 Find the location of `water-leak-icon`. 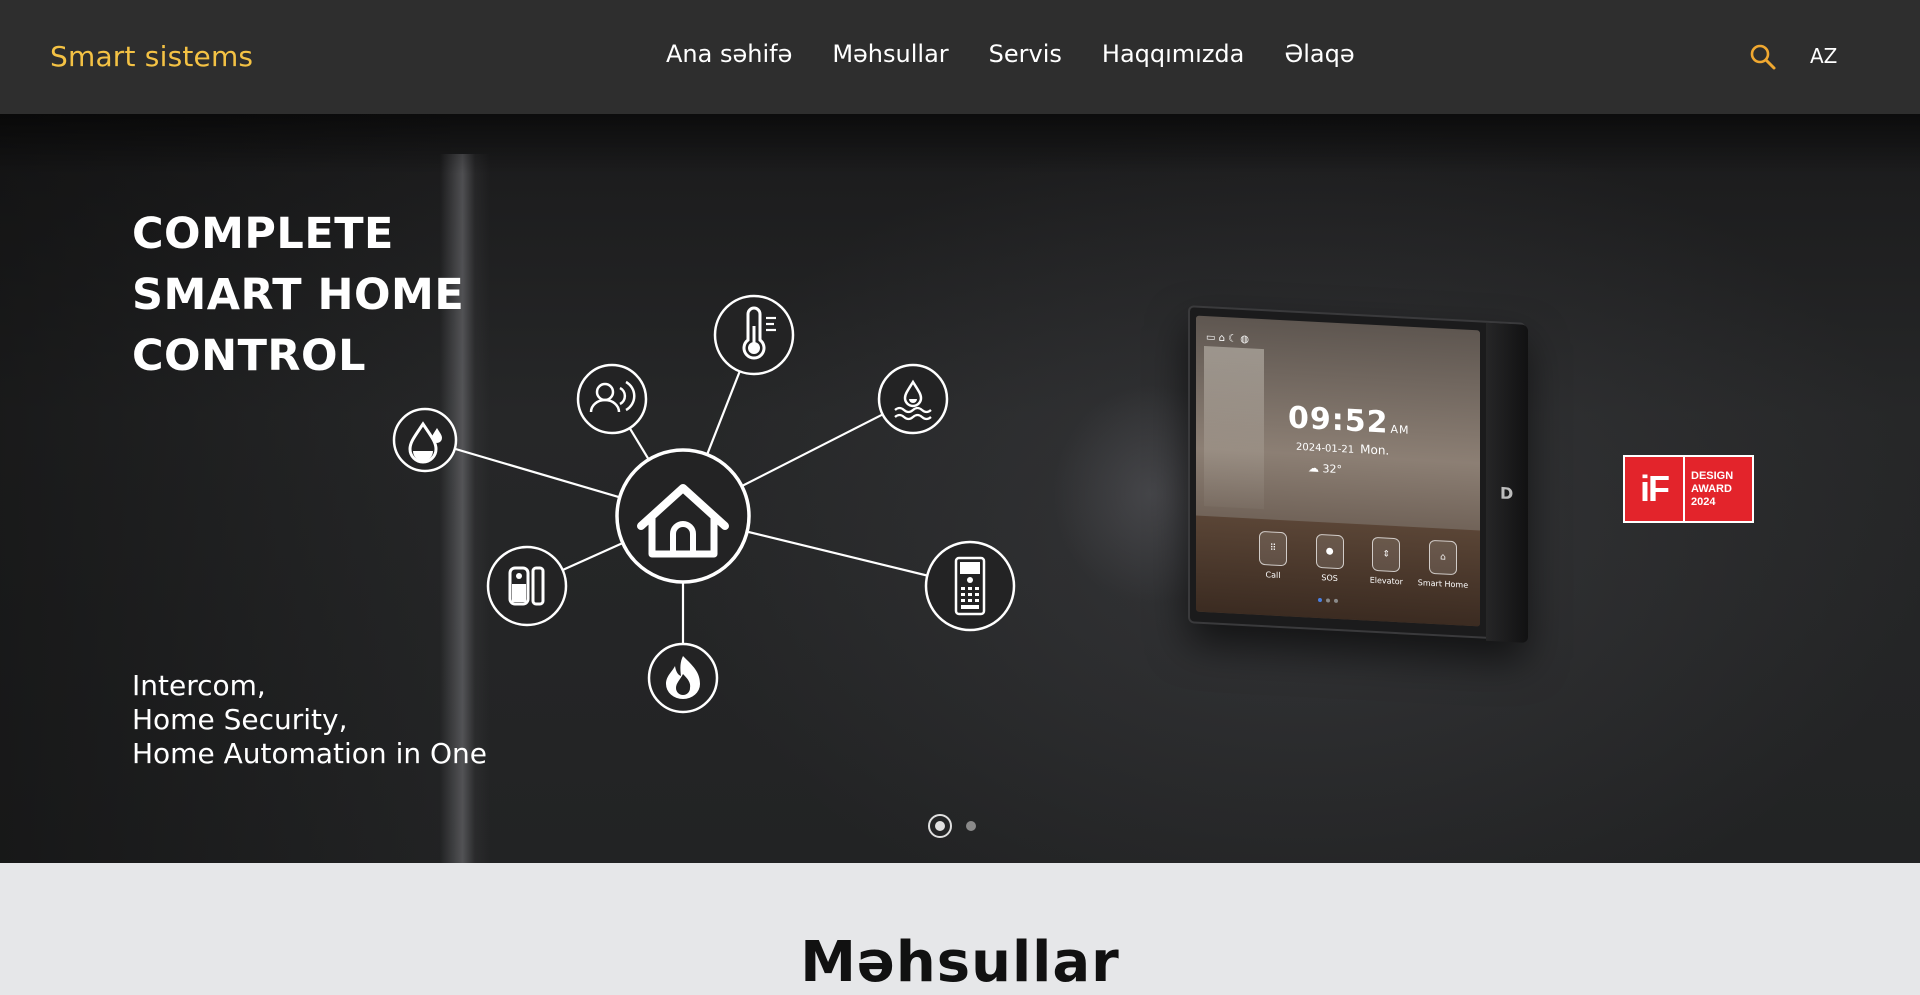

water-leak-icon is located at coordinates (913, 399).